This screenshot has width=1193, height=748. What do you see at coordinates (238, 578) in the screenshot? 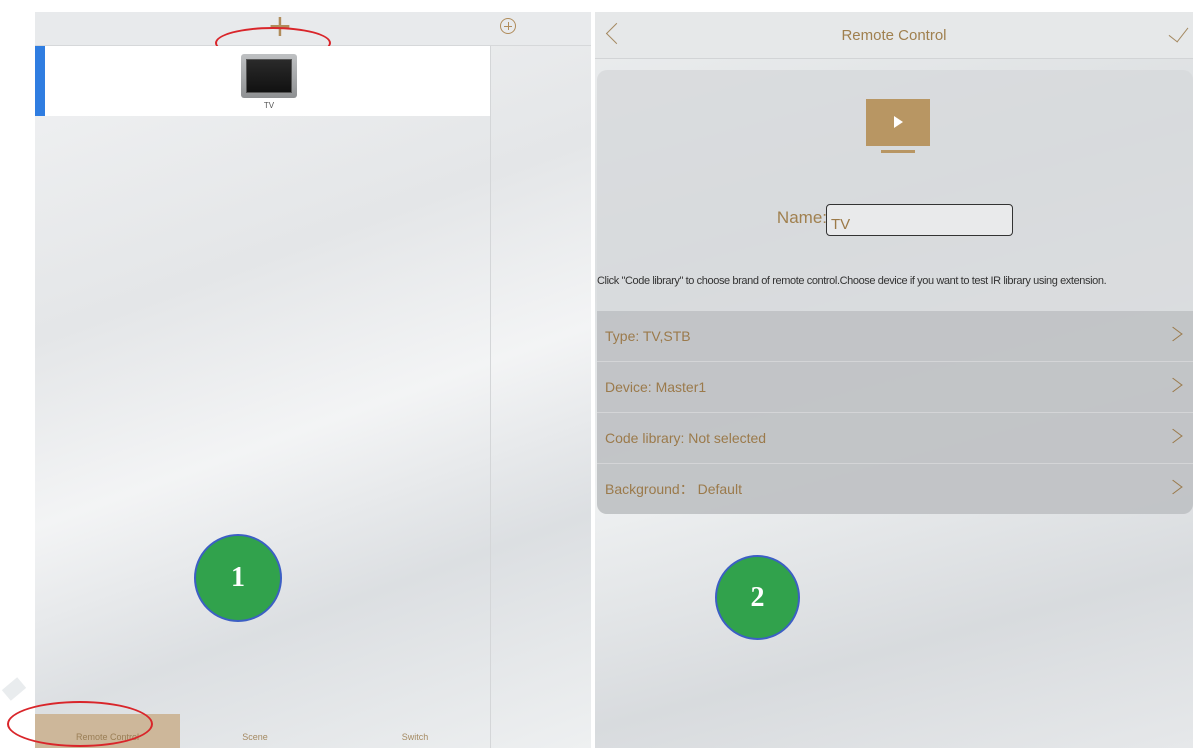
I see `step-badge-1: 1` at bounding box center [238, 578].